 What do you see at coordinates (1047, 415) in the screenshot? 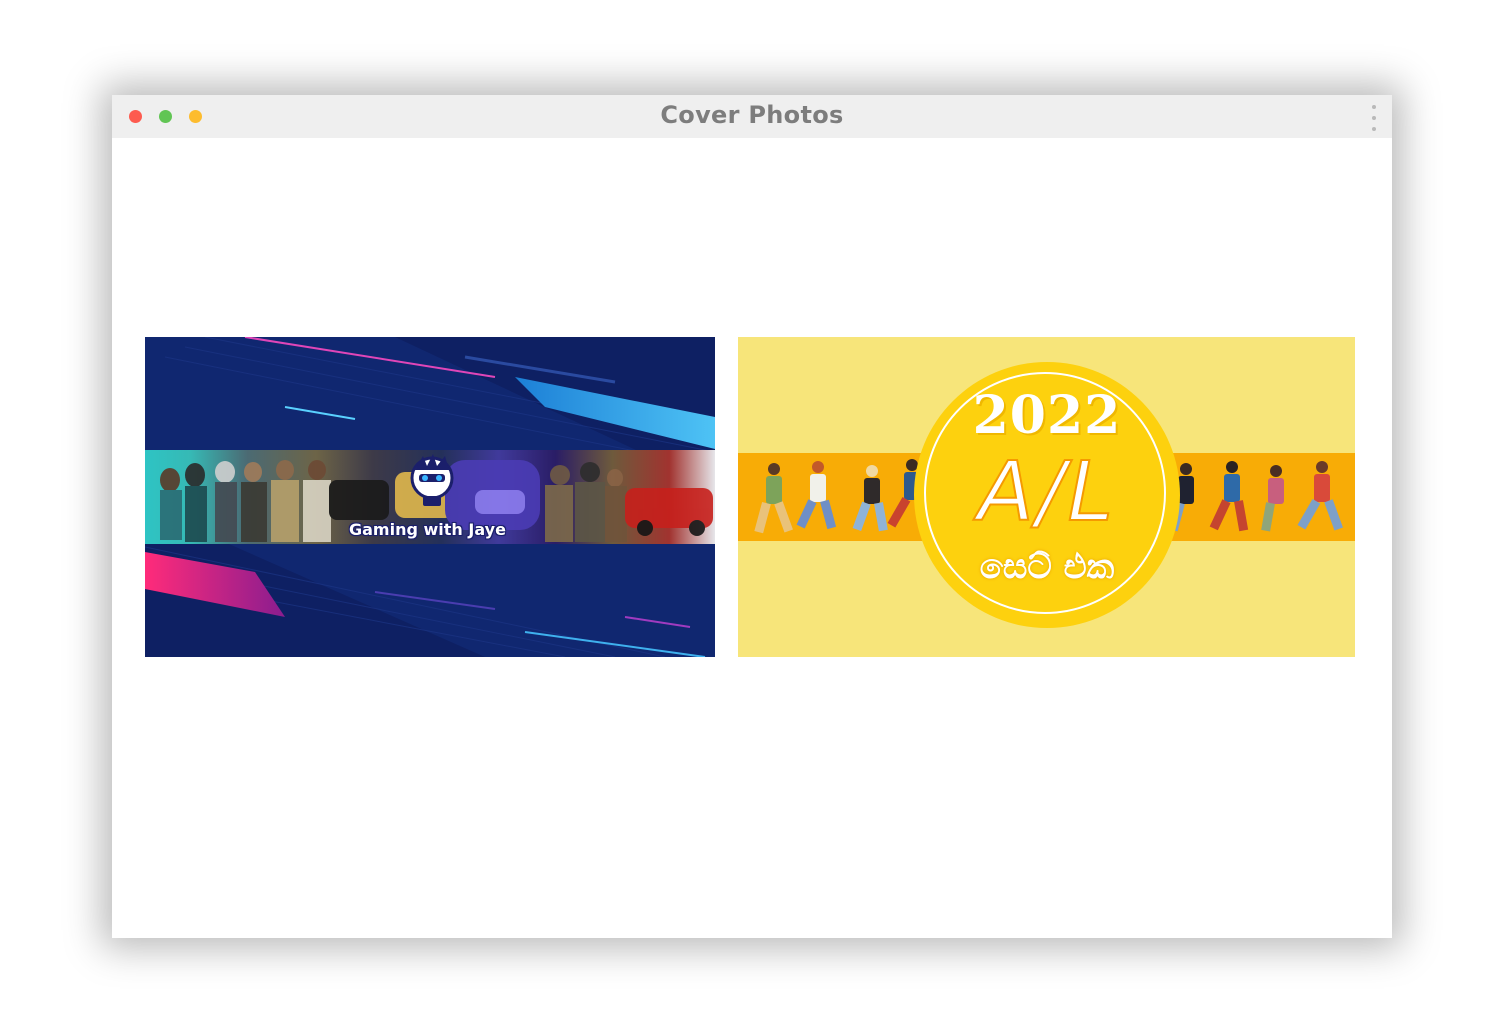
I see `al-year-text: 2022` at bounding box center [1047, 415].